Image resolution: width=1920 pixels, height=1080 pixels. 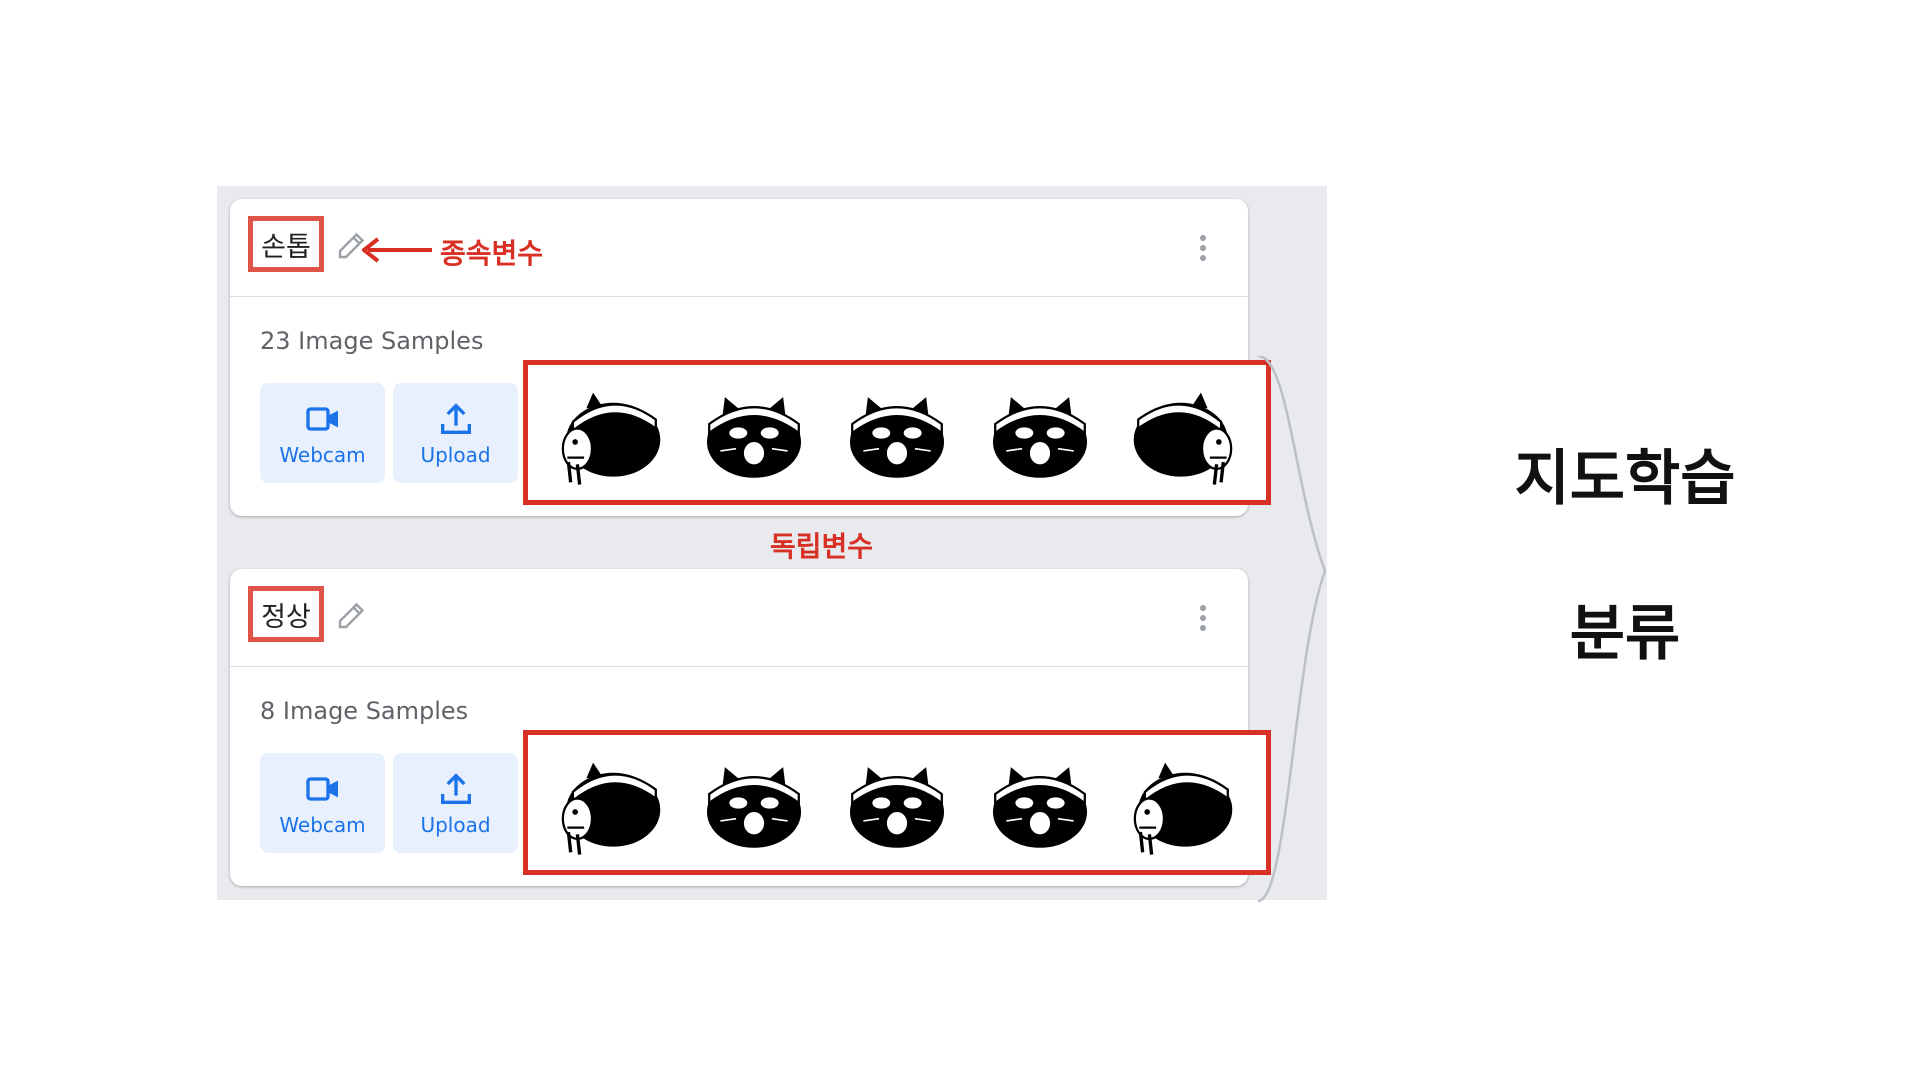 I want to click on class-card-header: 정상, so click(x=739, y=618).